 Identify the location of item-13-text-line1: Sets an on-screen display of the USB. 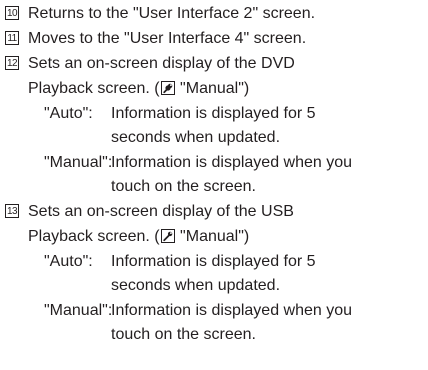
(161, 211).